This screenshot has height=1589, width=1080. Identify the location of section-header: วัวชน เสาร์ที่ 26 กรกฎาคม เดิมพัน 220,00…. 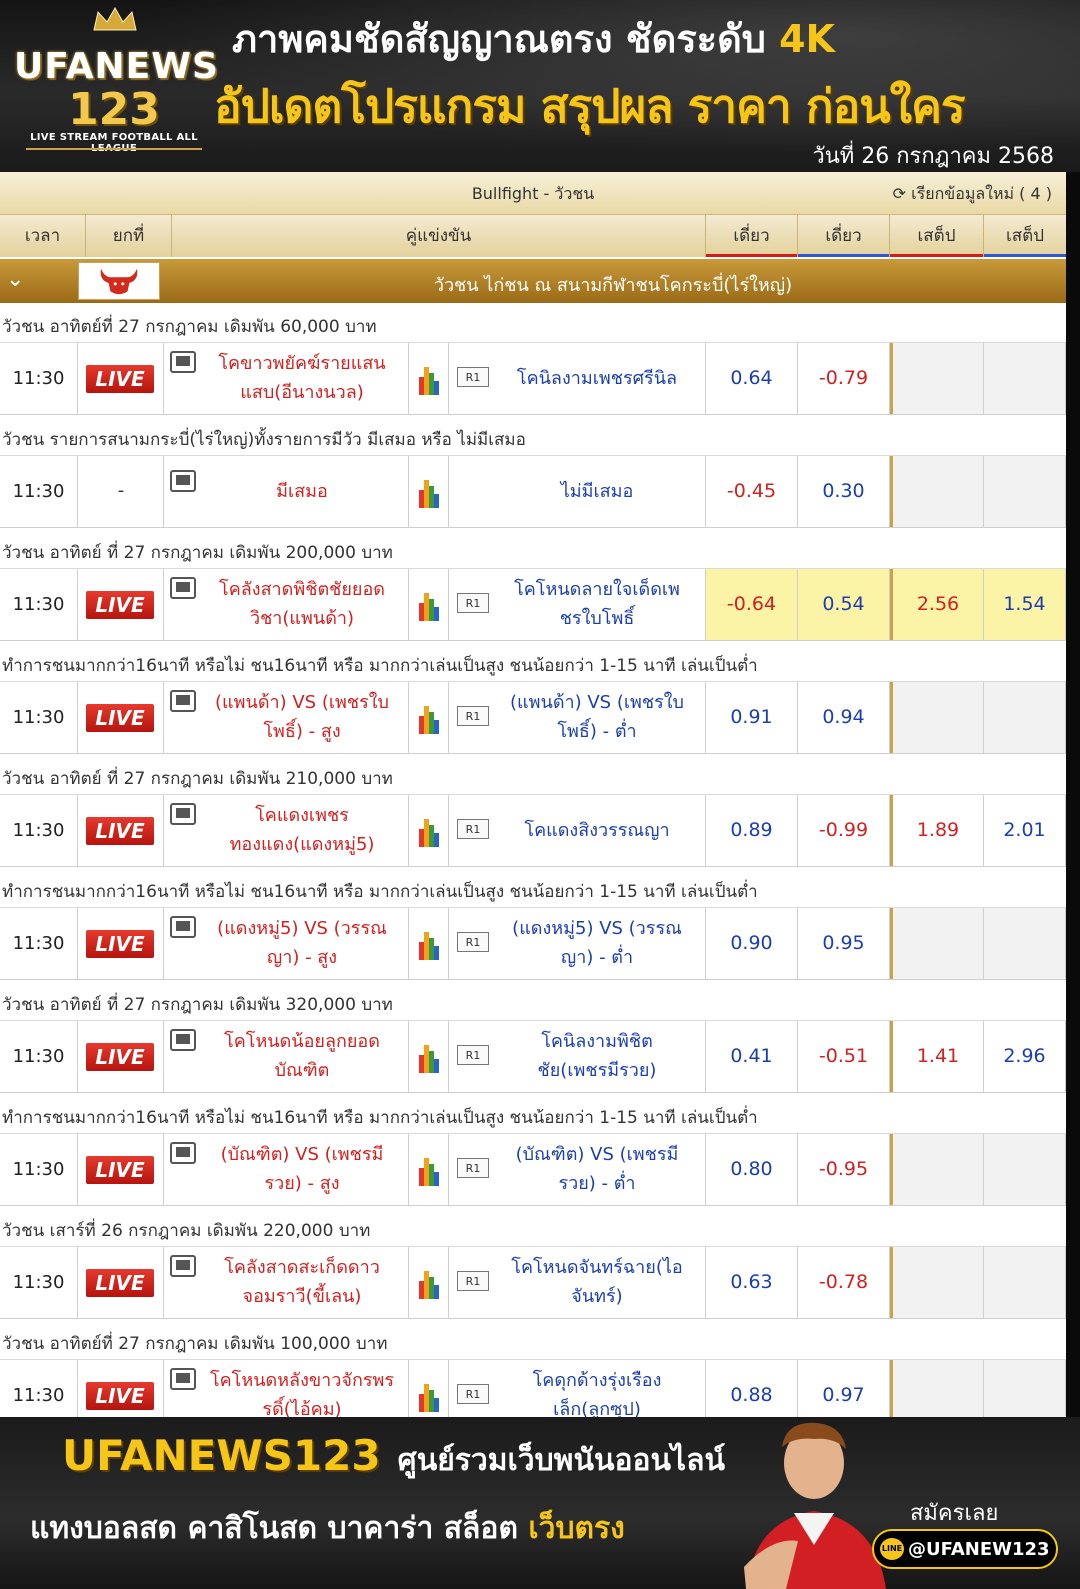
(533, 1227).